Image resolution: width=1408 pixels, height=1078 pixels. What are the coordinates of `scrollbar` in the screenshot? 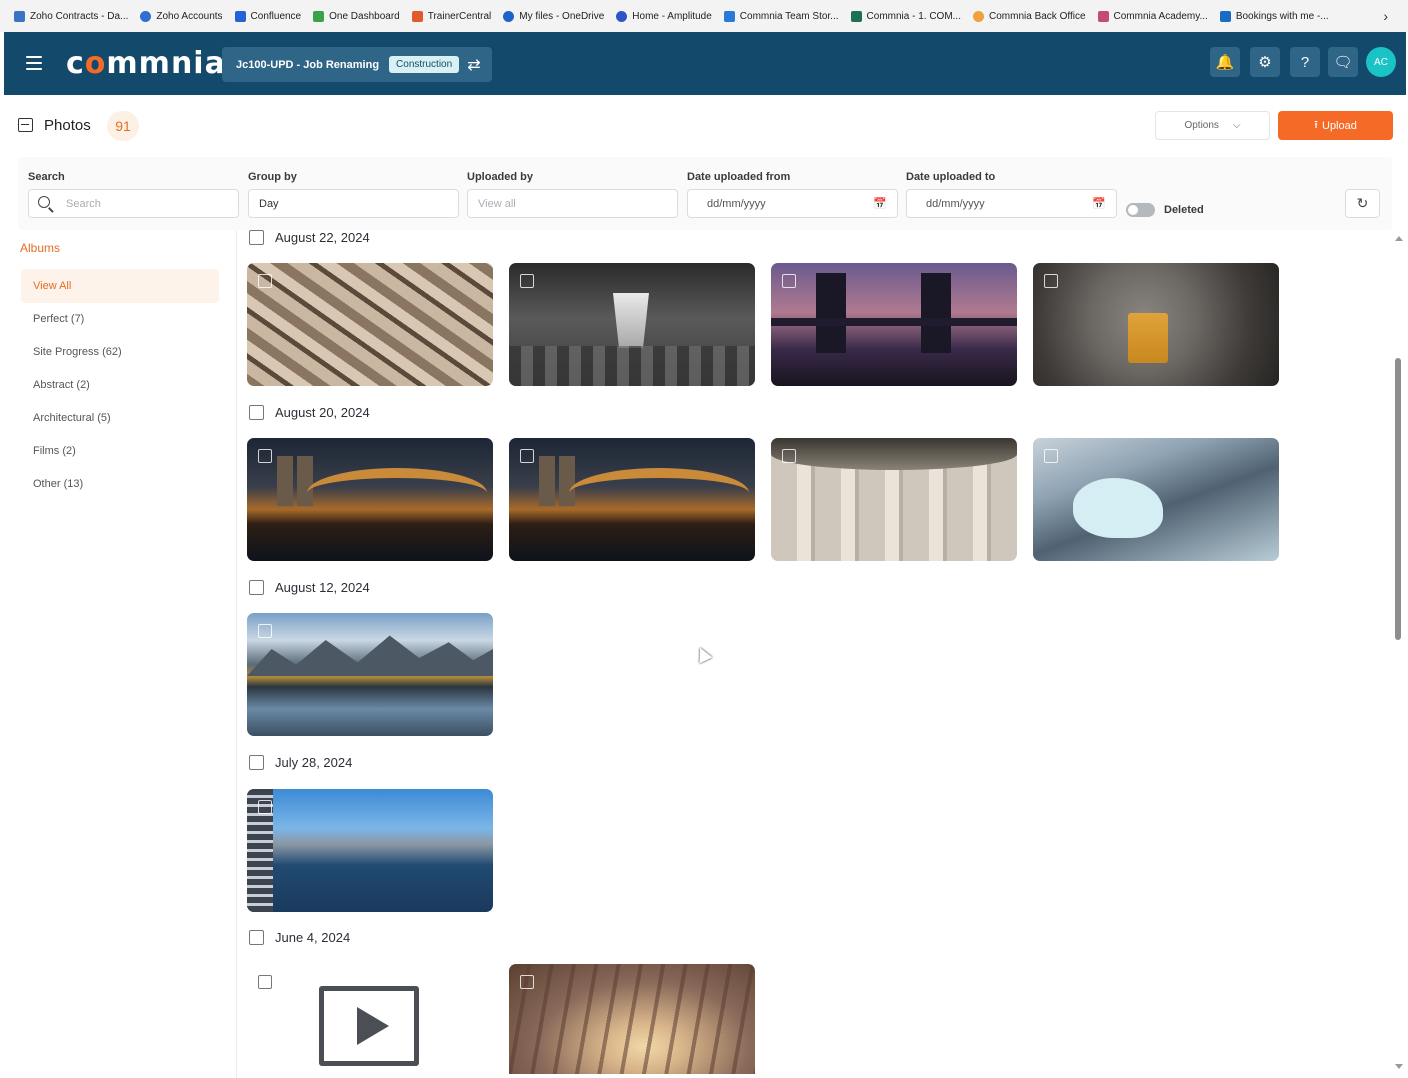 It's located at (1399, 652).